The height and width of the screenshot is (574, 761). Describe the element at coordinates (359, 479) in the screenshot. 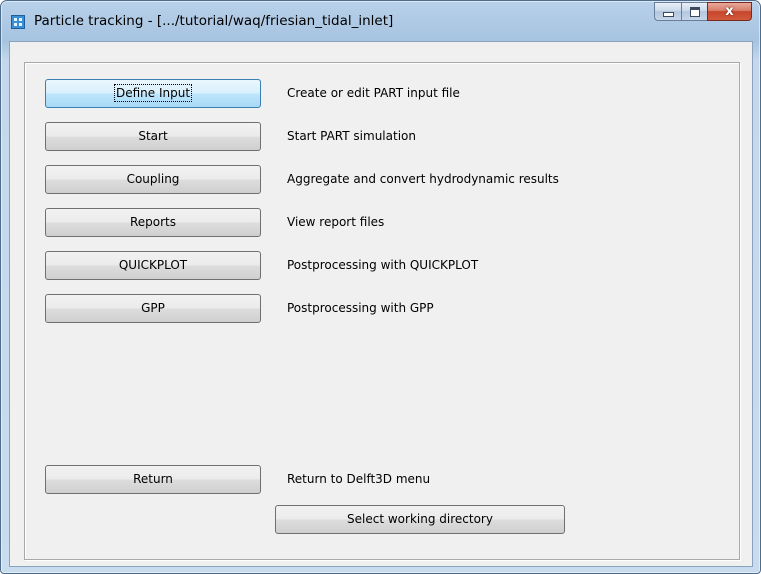

I see `return-description: Return to Delft3D menu` at that location.